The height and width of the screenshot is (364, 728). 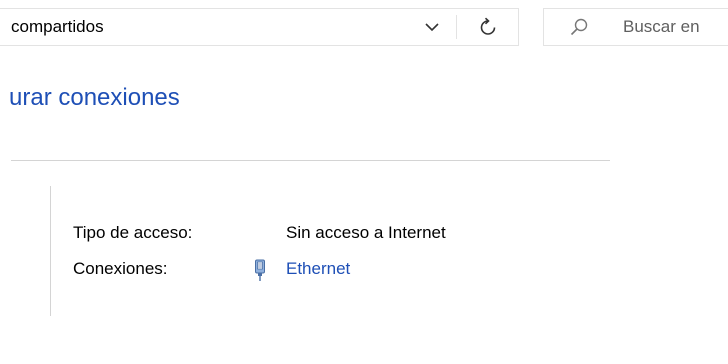 I want to click on search-icon, so click(x=579, y=27).